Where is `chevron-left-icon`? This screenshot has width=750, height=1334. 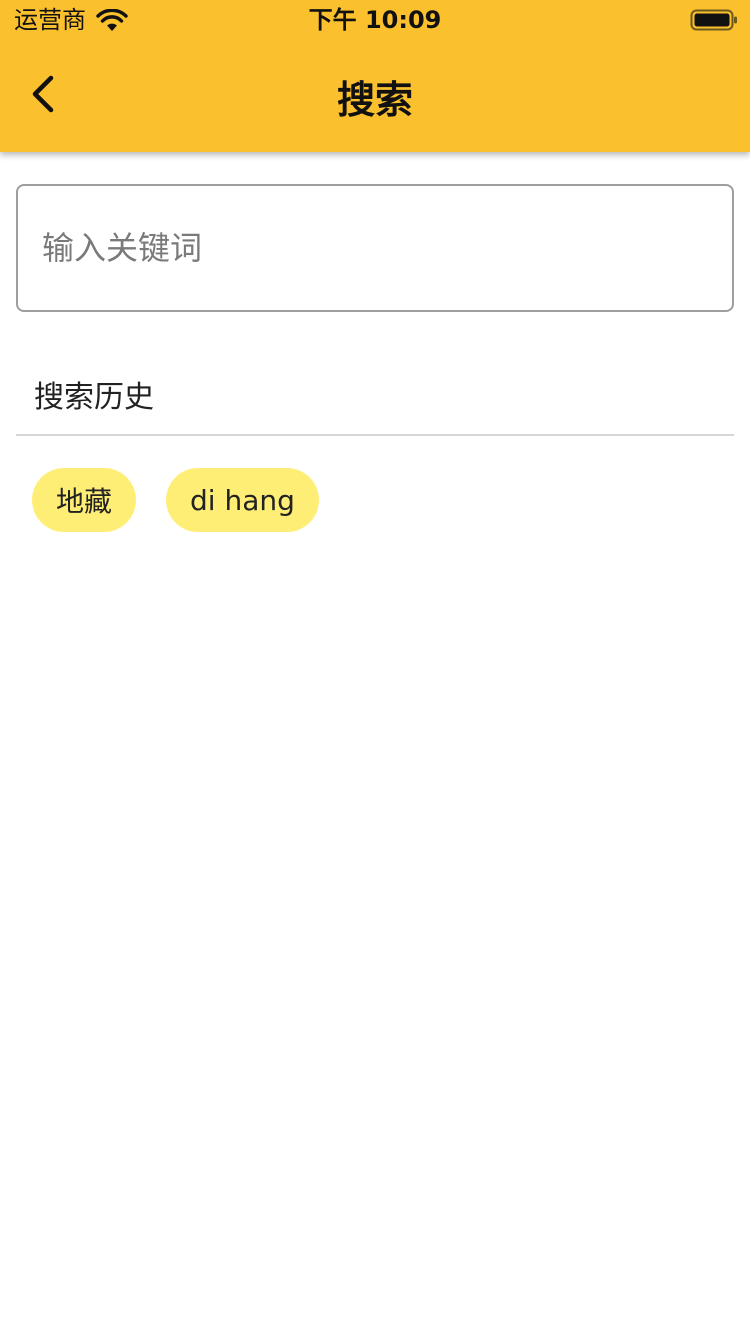
chevron-left-icon is located at coordinates (43, 94).